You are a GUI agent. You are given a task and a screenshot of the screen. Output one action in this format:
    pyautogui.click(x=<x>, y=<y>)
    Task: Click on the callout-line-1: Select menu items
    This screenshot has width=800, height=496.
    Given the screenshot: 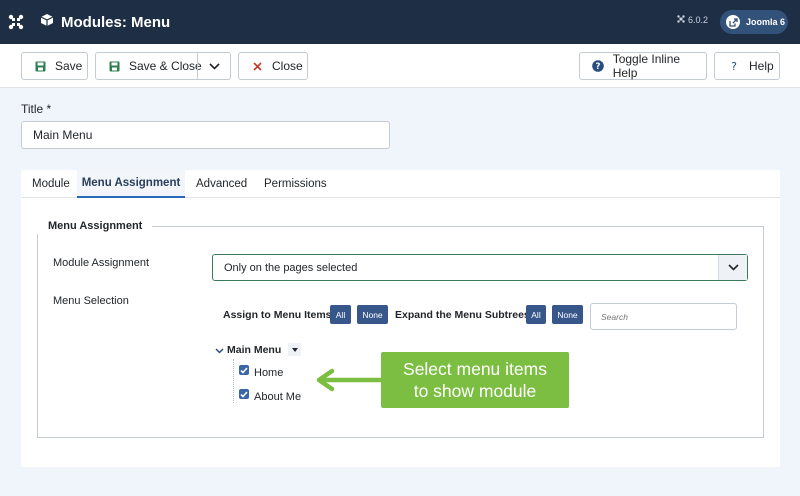 What is the action you would take?
    pyautogui.click(x=475, y=369)
    